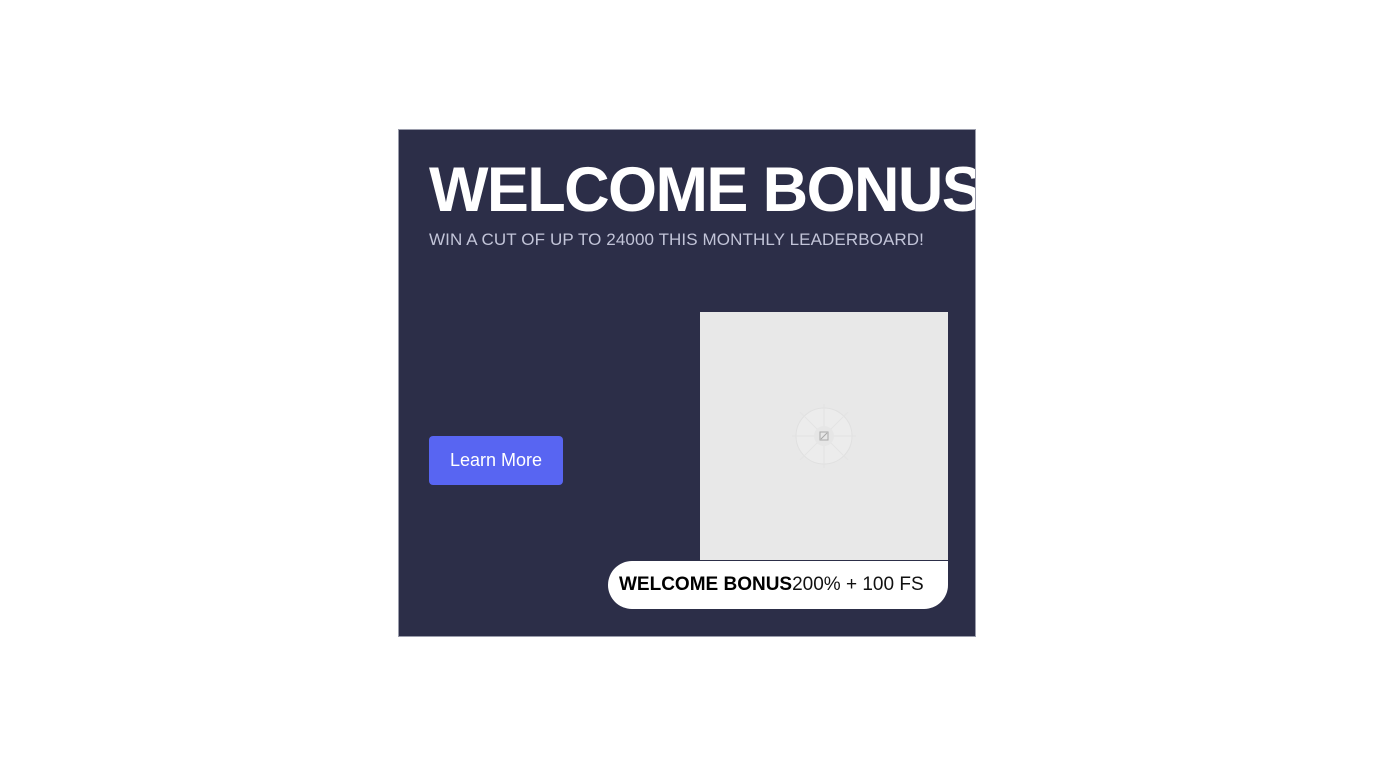  Describe the element at coordinates (706, 584) in the screenshot. I see `offer-title: WELCOME BONUS` at that location.